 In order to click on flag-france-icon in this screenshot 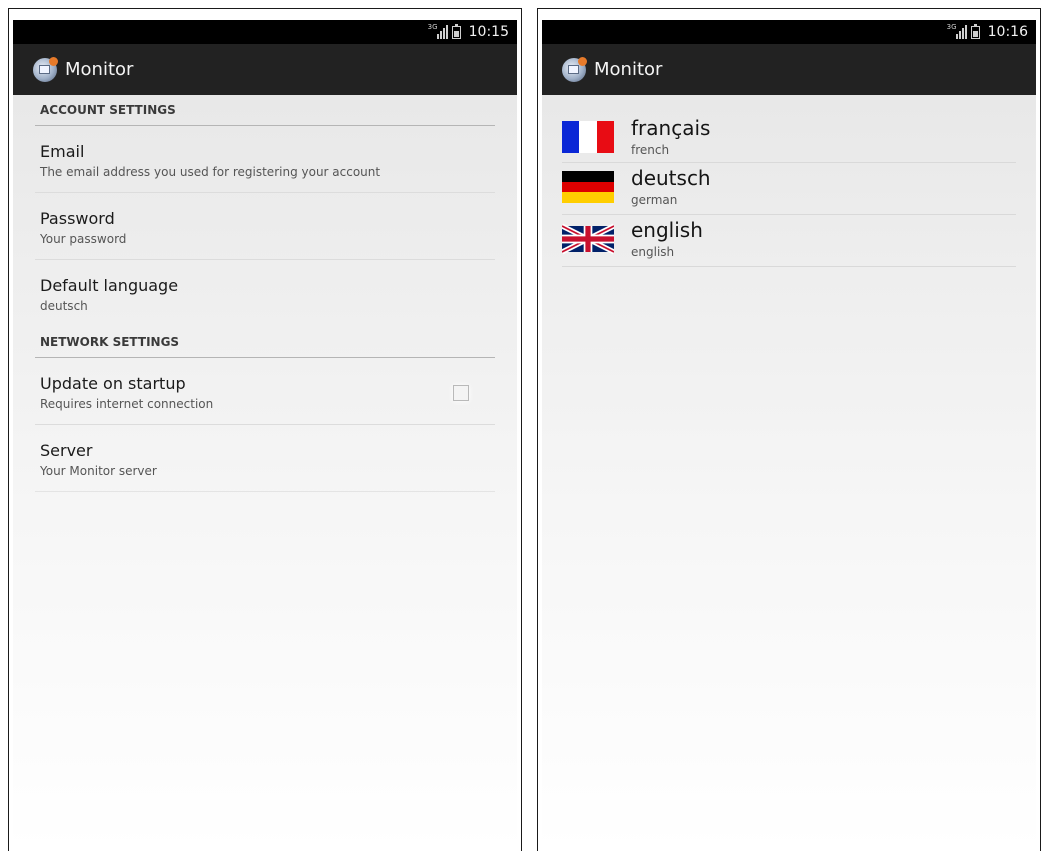, I will do `click(588, 137)`.